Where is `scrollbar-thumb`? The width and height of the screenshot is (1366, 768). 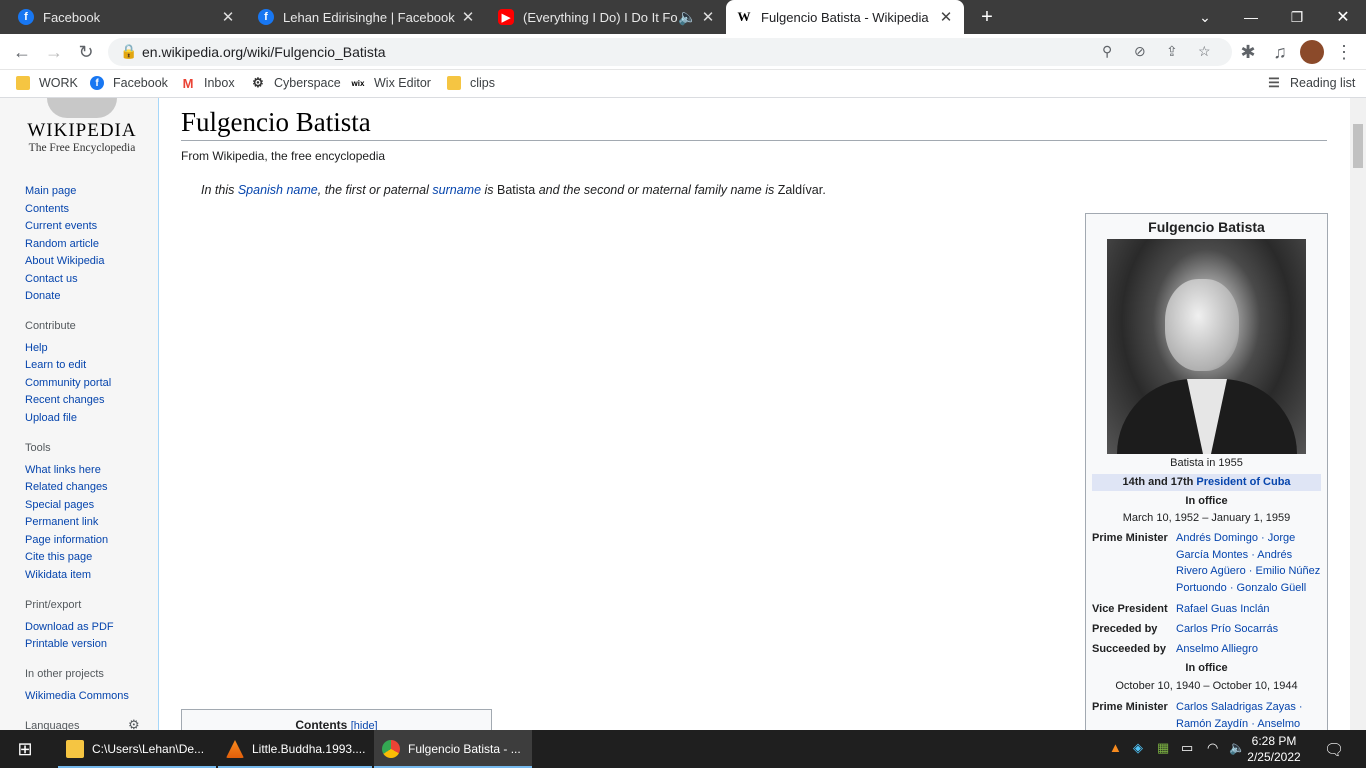 scrollbar-thumb is located at coordinates (1358, 146).